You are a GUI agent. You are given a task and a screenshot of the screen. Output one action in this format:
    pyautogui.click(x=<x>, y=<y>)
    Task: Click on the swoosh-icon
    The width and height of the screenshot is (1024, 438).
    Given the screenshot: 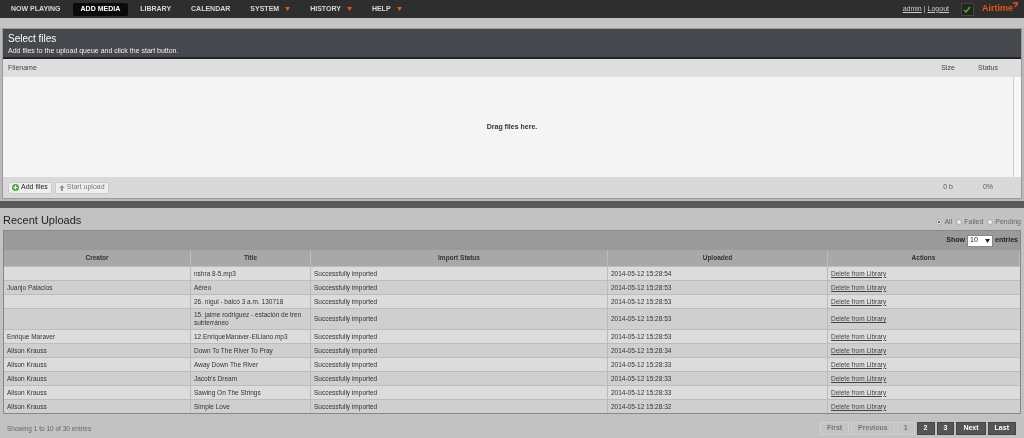 What is the action you would take?
    pyautogui.click(x=1015, y=5)
    